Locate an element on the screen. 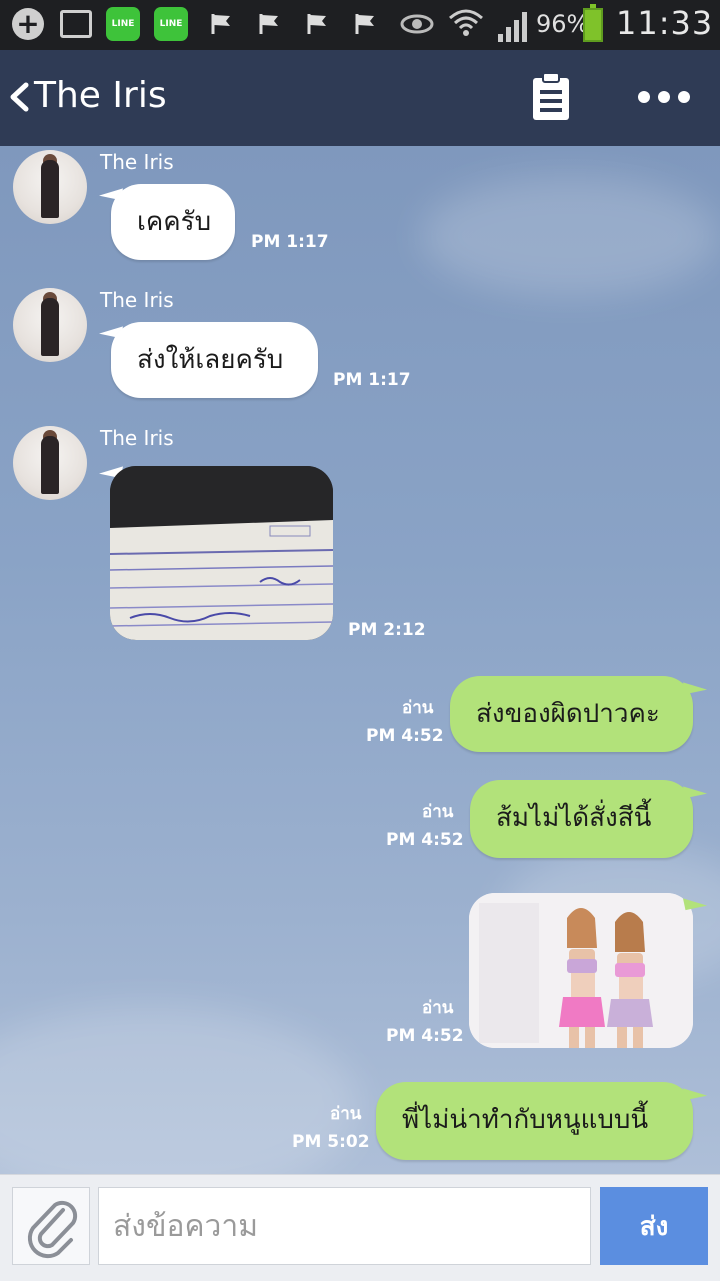  message-input-bar: ส่ง is located at coordinates (360, 1227).